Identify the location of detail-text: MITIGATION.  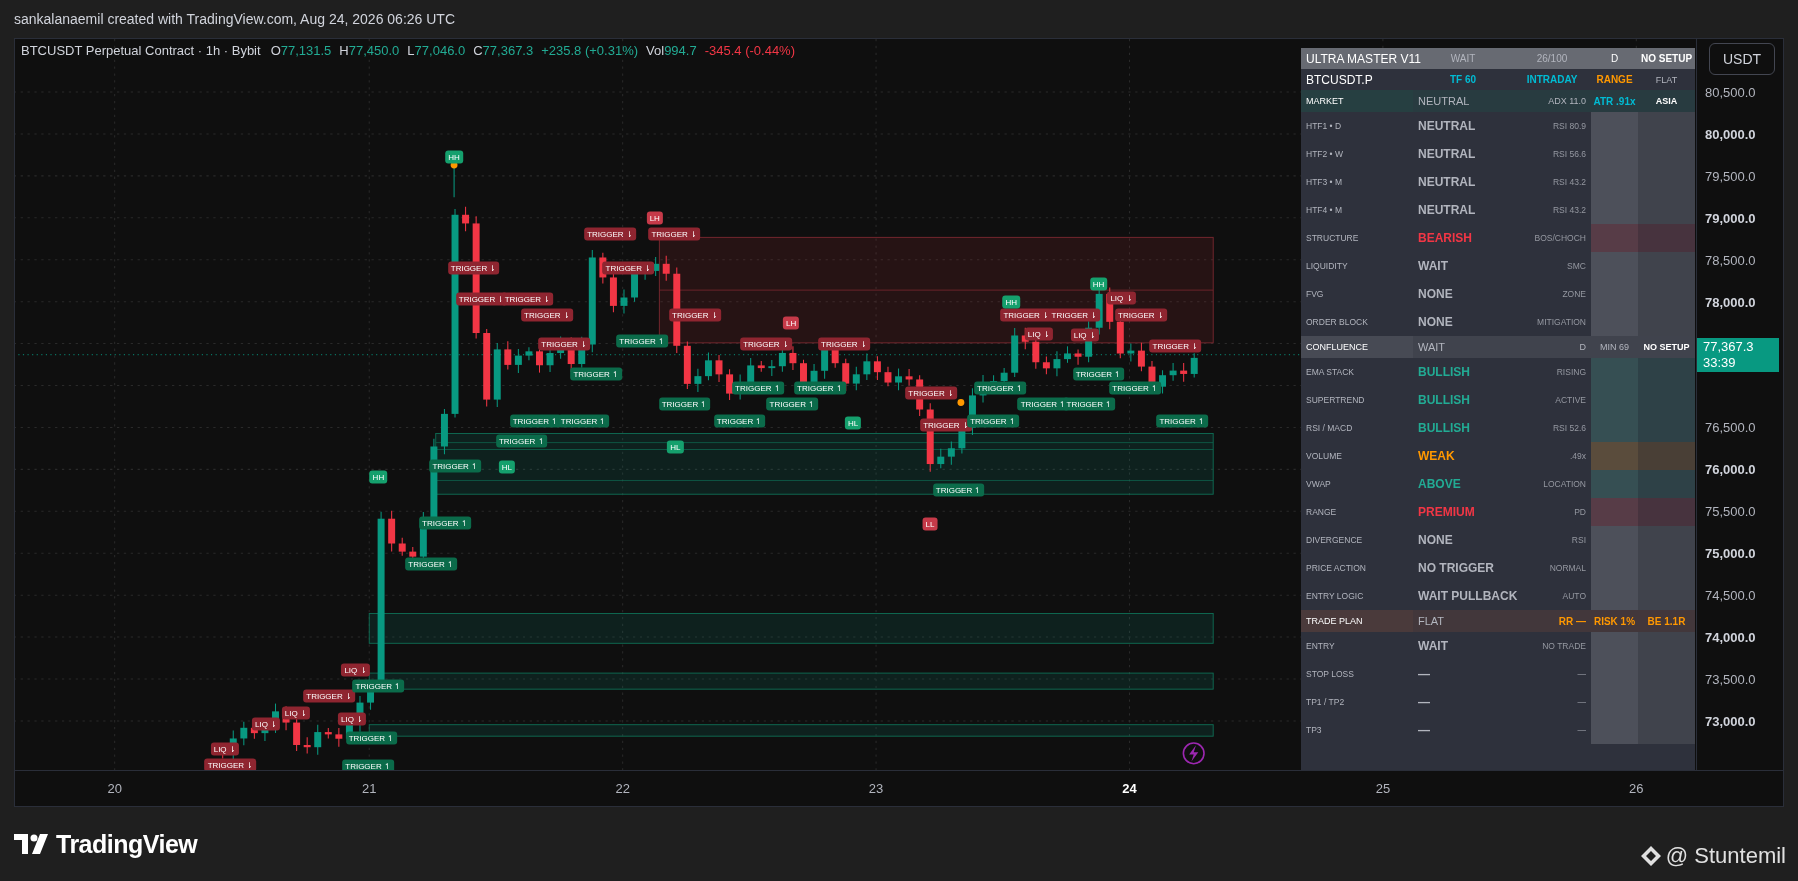
(1561, 322).